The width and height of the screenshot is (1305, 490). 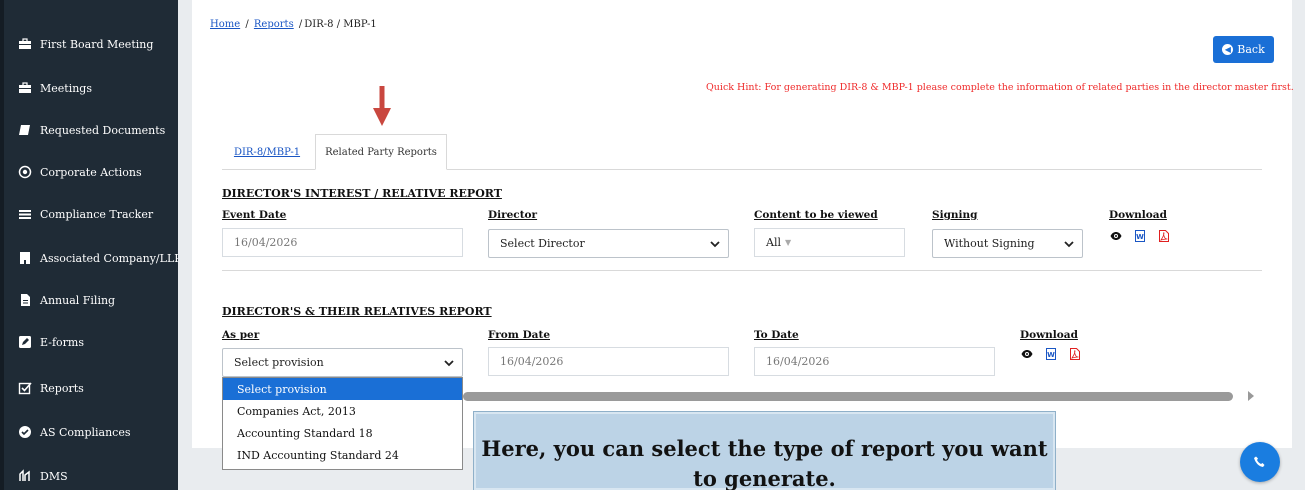 I want to click on director-label: Director, so click(x=513, y=215).